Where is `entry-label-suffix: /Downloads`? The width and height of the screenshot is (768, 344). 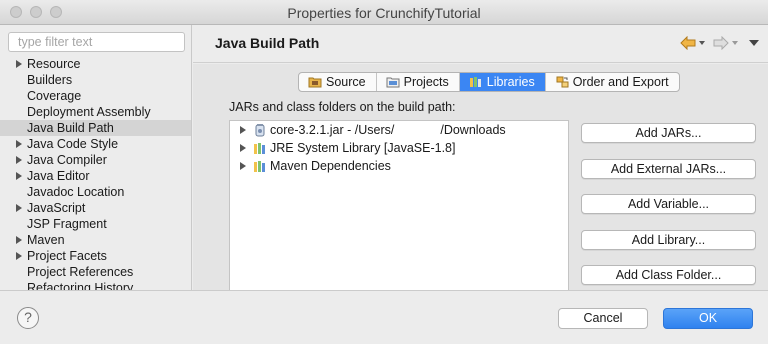 entry-label-suffix: /Downloads is located at coordinates (473, 130).